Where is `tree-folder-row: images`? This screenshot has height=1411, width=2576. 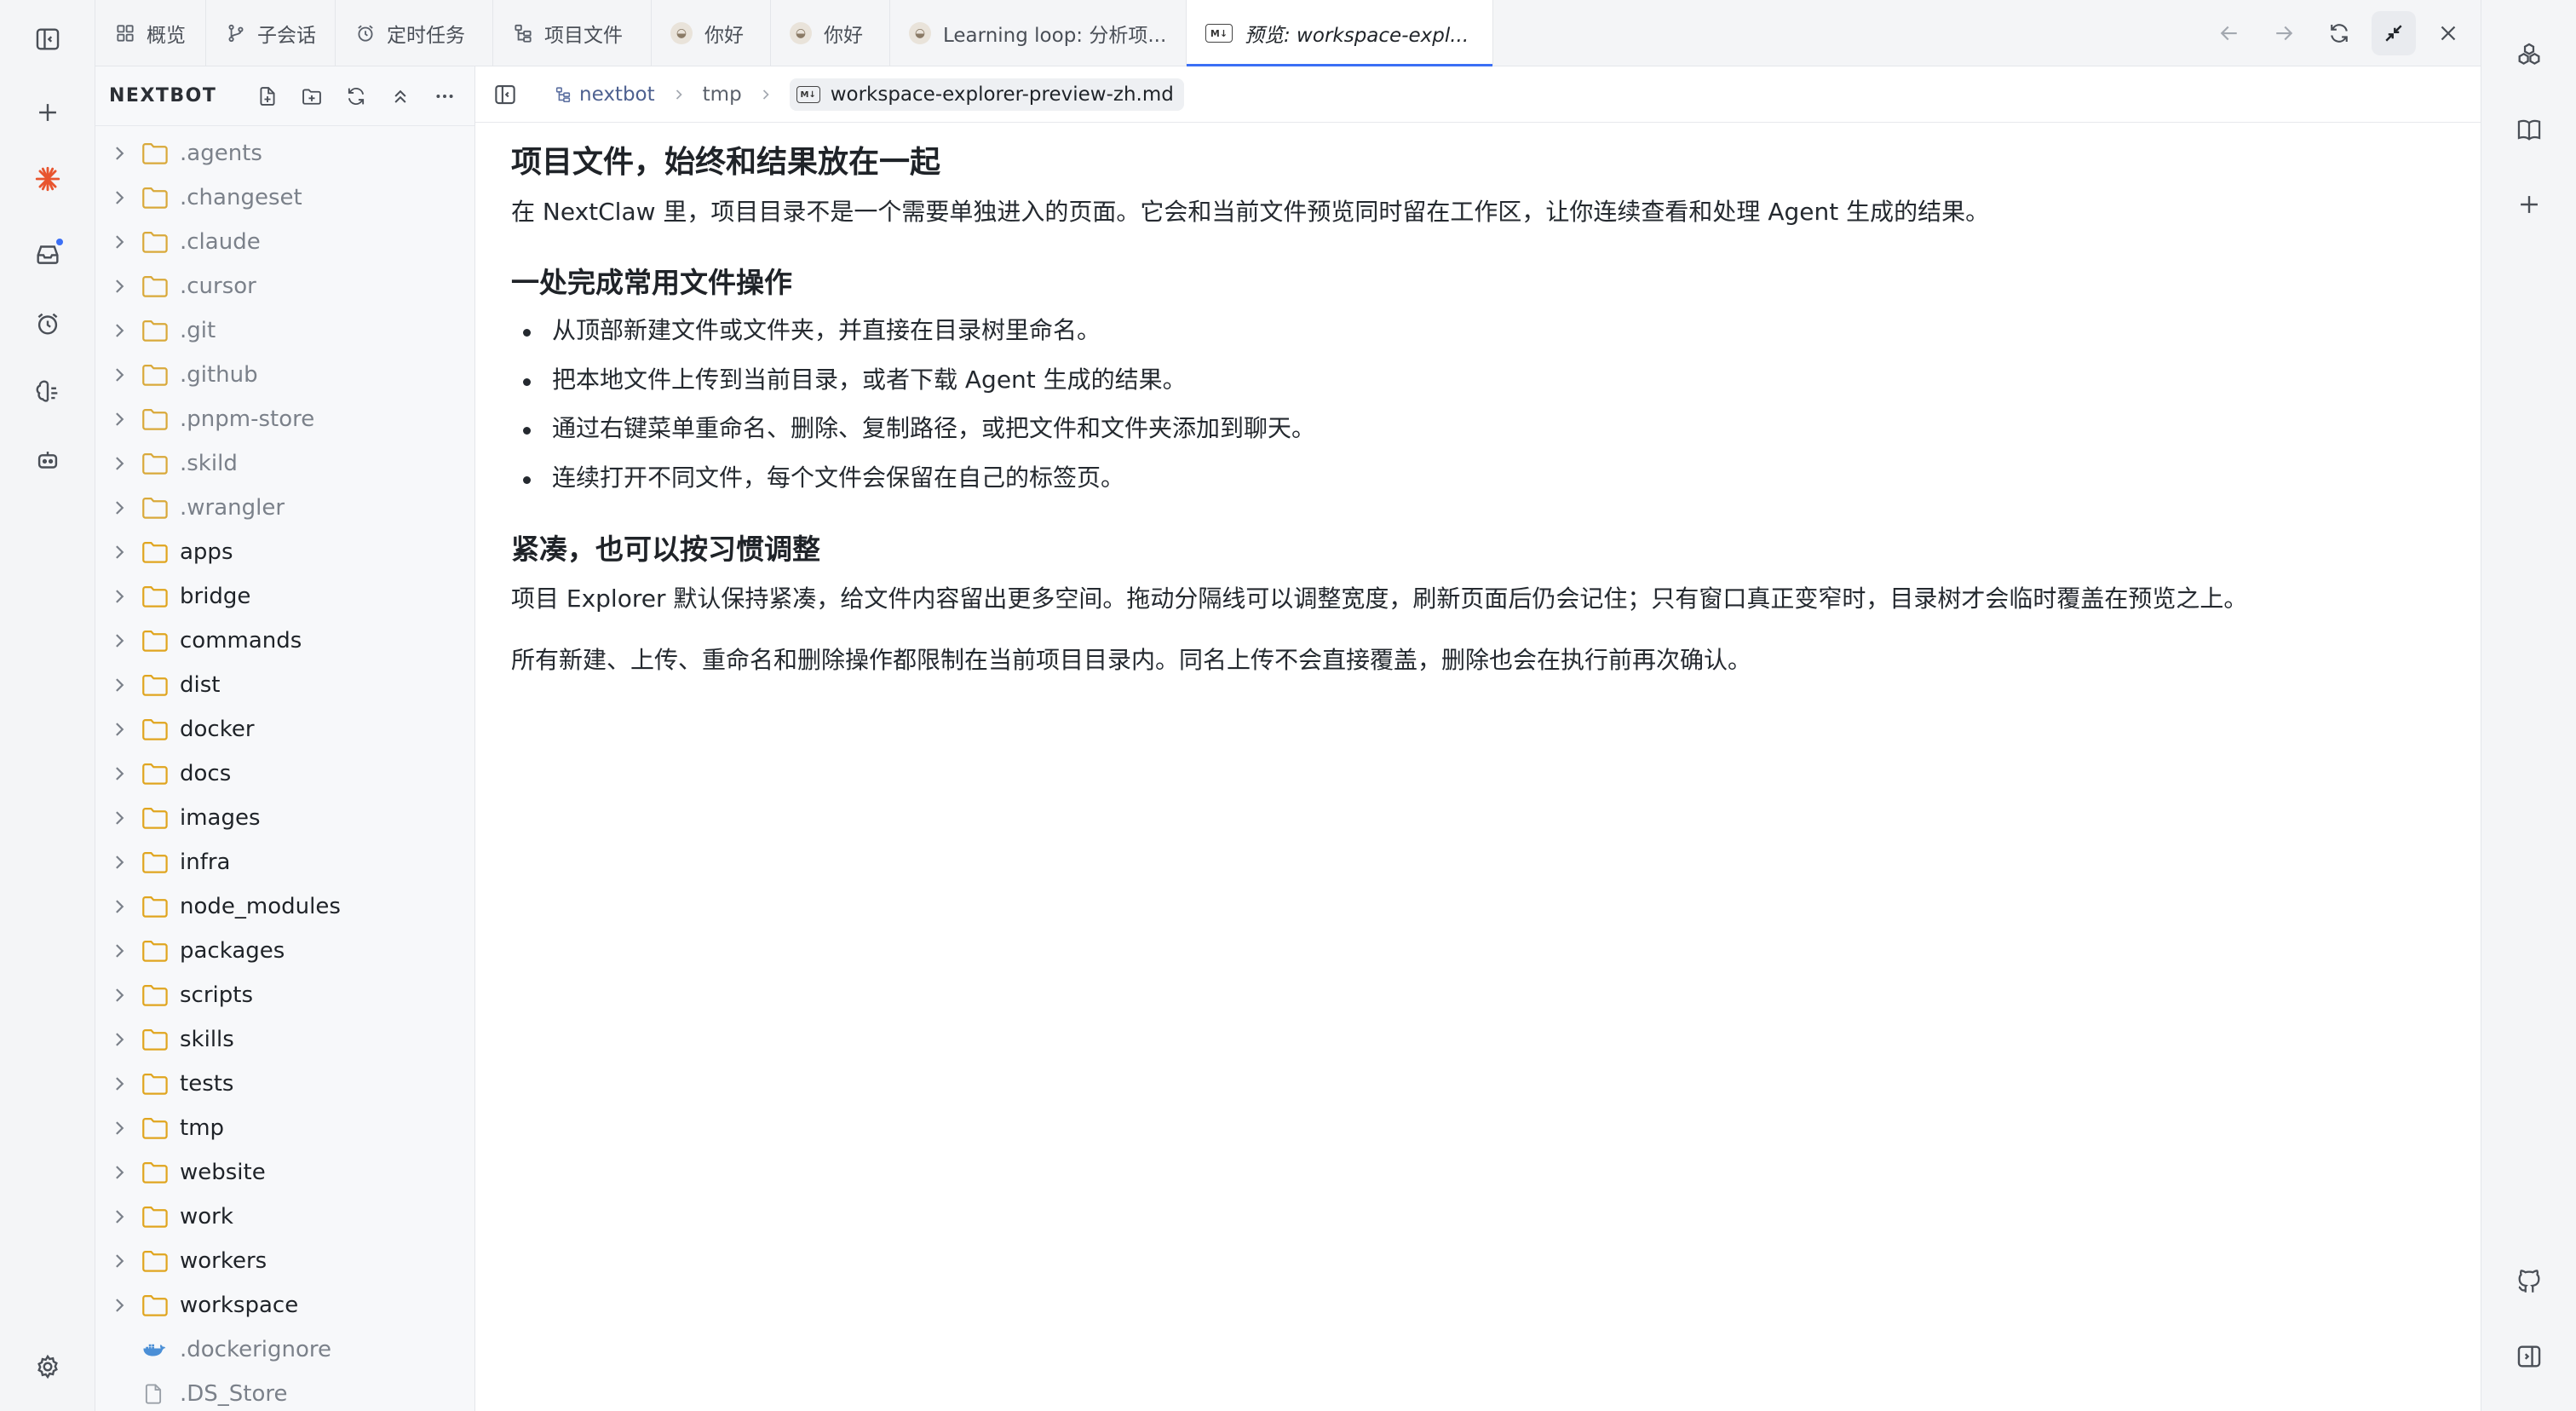
tree-folder-row: images is located at coordinates (285, 818).